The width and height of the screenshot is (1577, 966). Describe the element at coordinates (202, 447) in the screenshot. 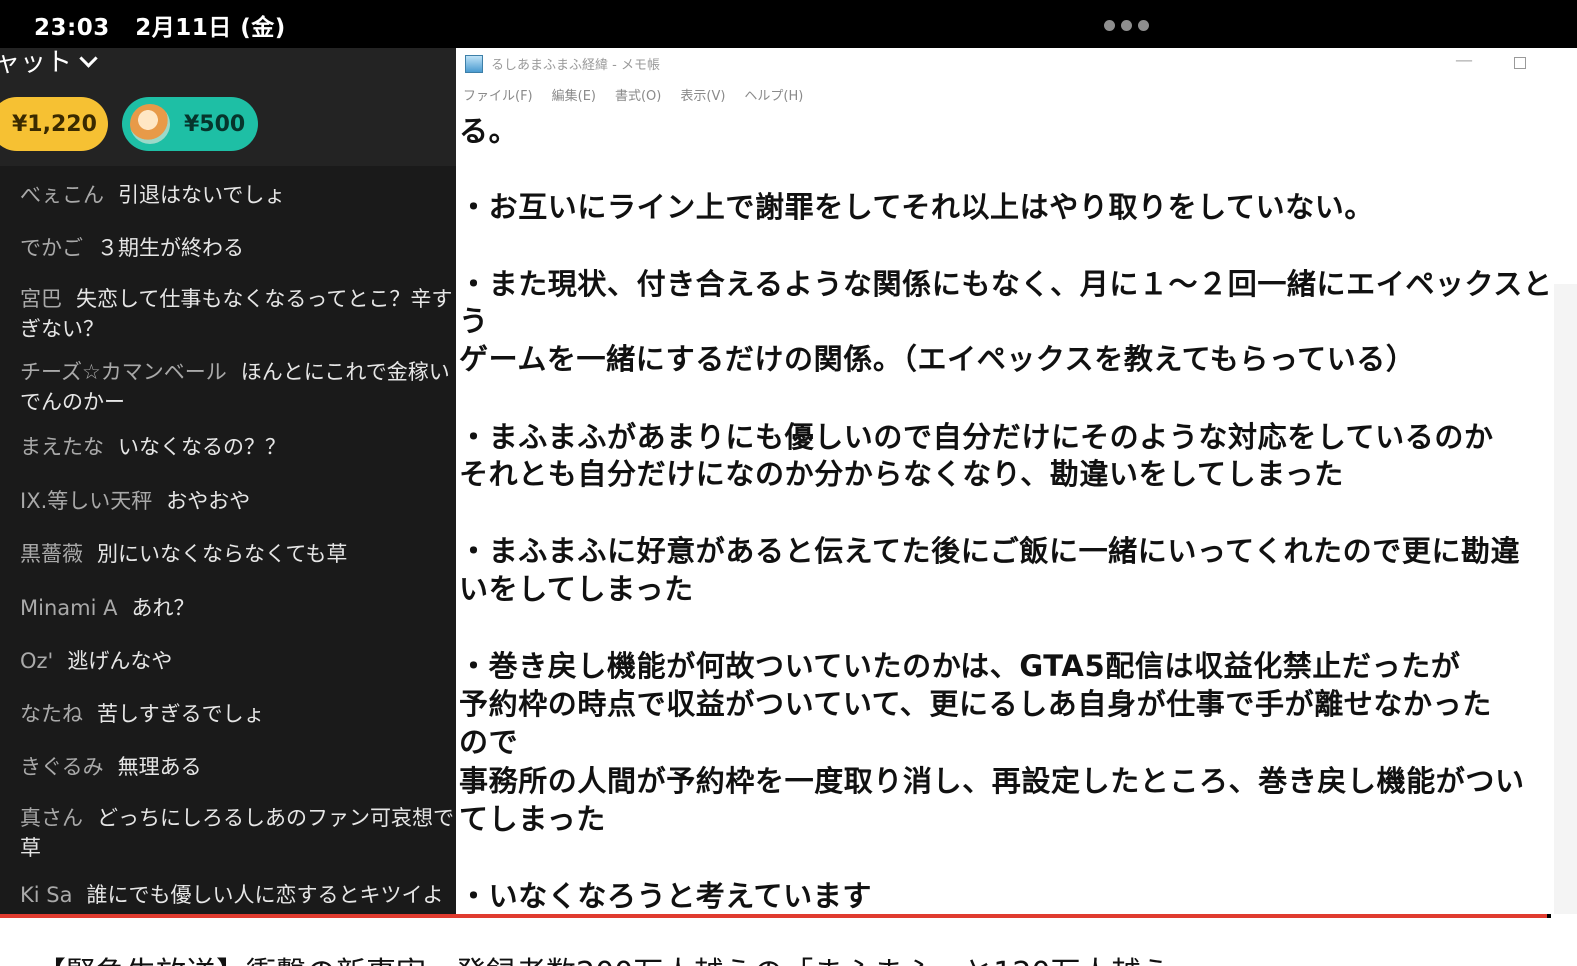

I see `chat-text: いなくなるの？？` at that location.